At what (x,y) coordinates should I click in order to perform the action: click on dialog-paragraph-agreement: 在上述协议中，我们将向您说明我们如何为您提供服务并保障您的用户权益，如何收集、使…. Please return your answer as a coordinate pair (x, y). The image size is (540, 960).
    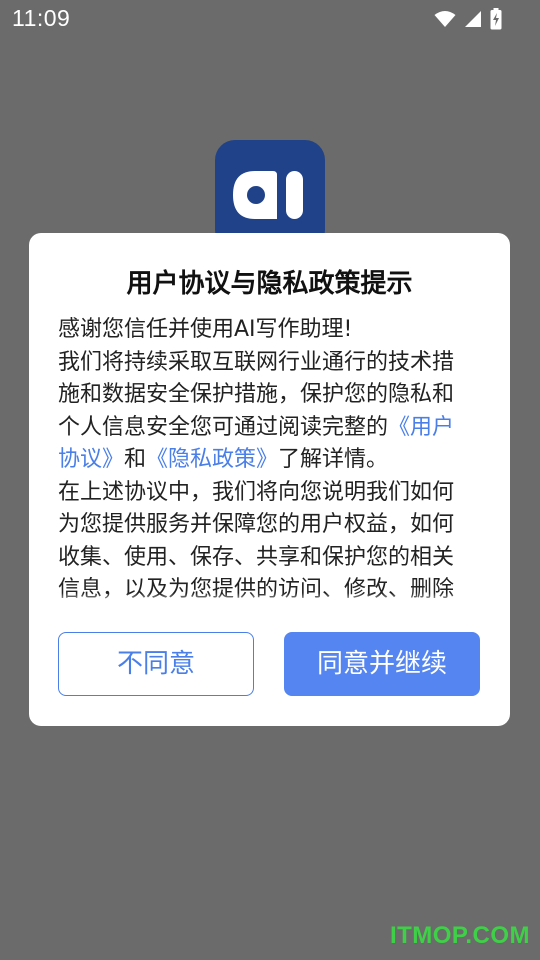
    Looking at the image, I should click on (256, 541).